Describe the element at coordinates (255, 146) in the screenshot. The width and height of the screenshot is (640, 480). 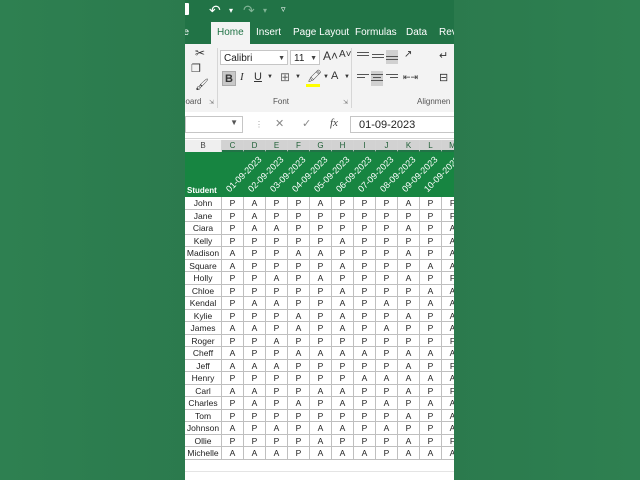
I see `column-header-d: D` at that location.